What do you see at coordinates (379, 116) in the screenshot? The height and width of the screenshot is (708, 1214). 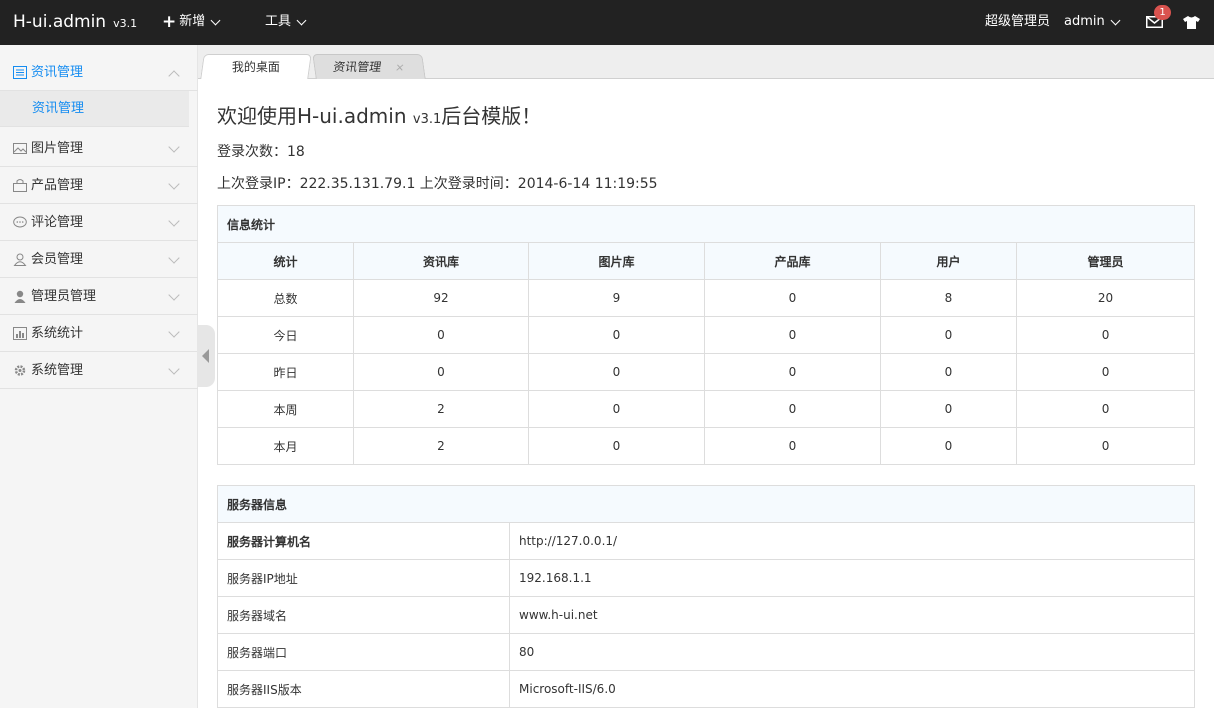 I see `page-title: 欢迎使用H-ui.admin v3.1后台模版！` at bounding box center [379, 116].